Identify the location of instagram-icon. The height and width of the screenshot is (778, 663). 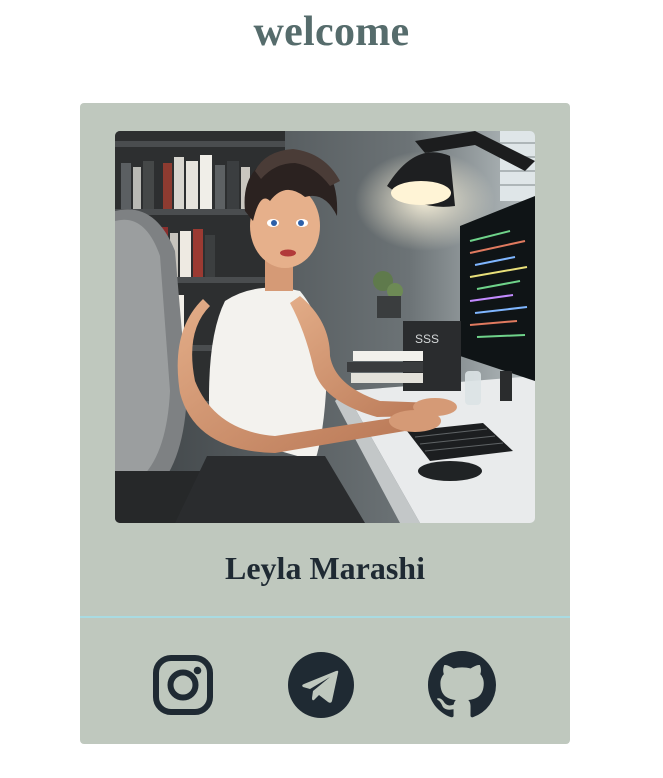
(183, 685).